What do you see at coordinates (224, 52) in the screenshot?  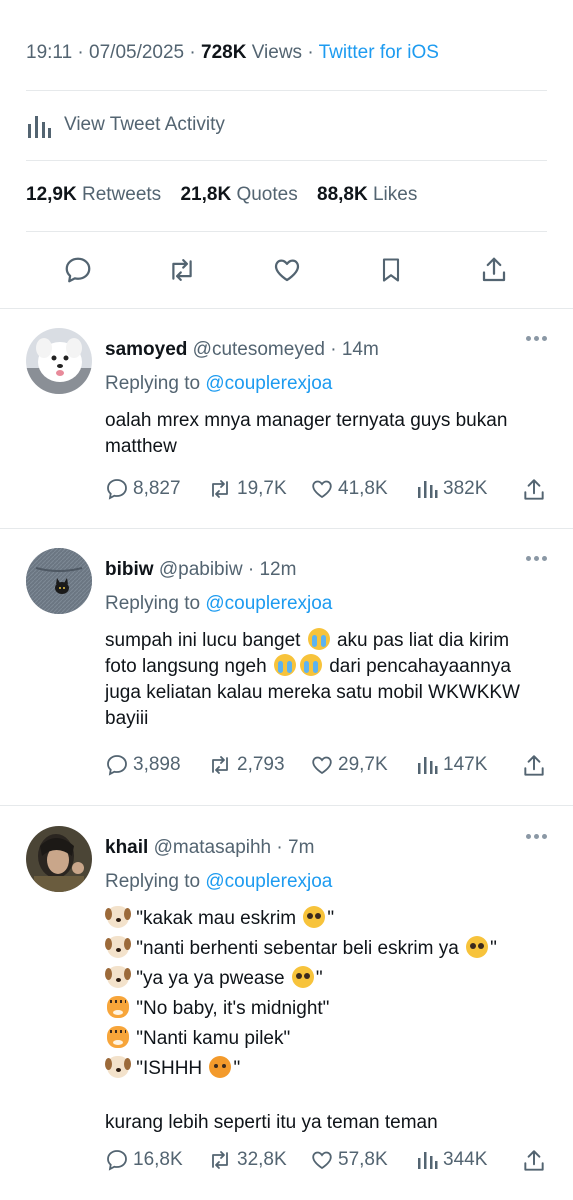 I see `views-count: 728K` at bounding box center [224, 52].